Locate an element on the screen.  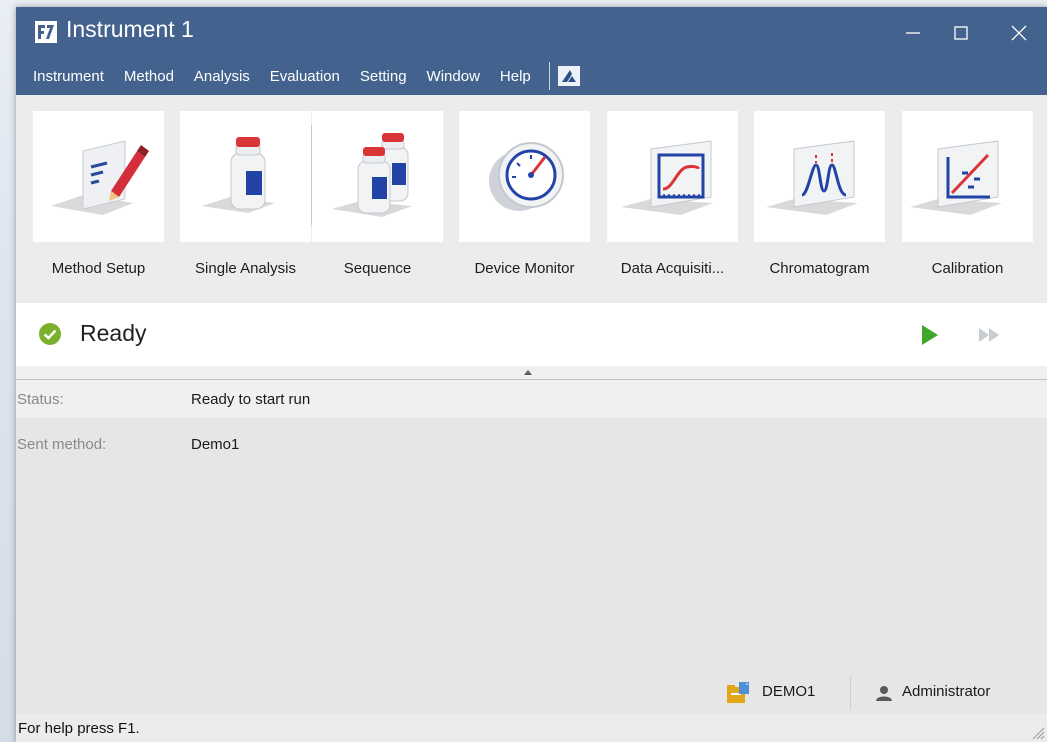
panel-splitter is located at coordinates (531, 373).